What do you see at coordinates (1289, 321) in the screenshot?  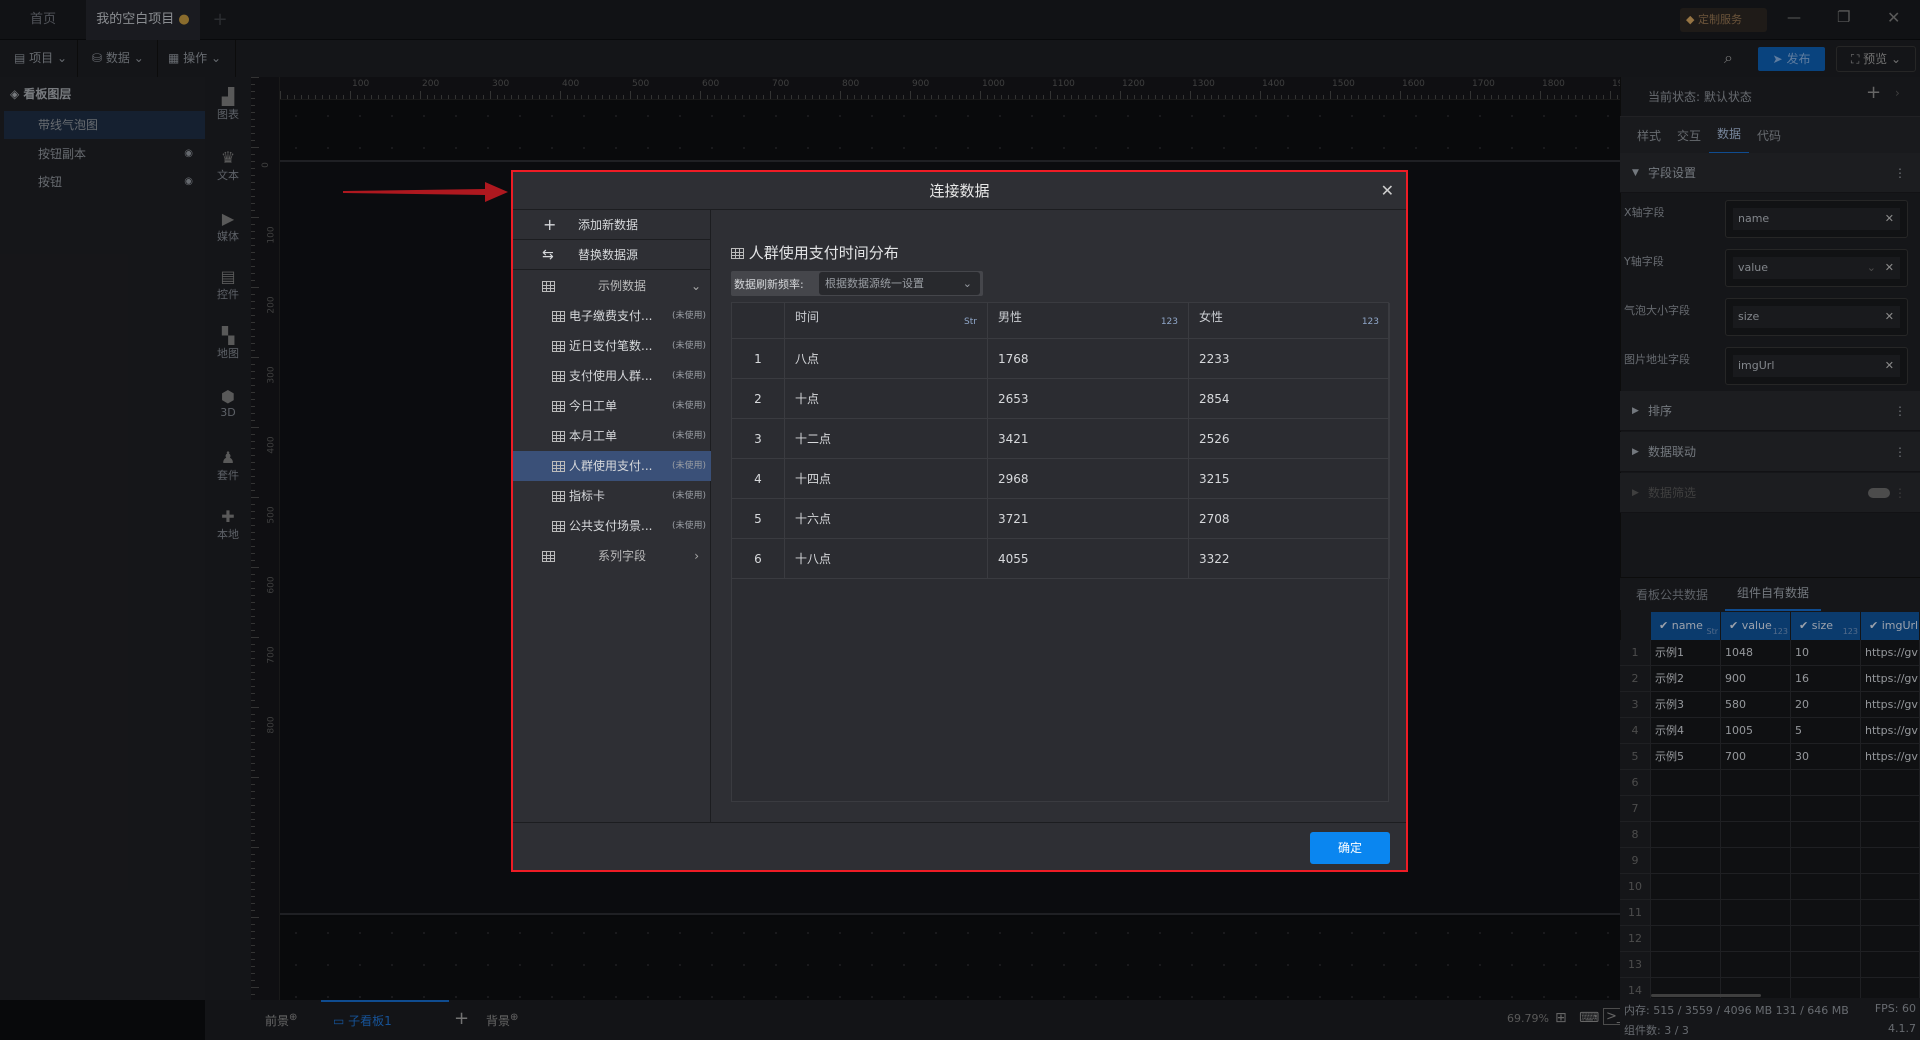 I see `column-header: 女性 123` at bounding box center [1289, 321].